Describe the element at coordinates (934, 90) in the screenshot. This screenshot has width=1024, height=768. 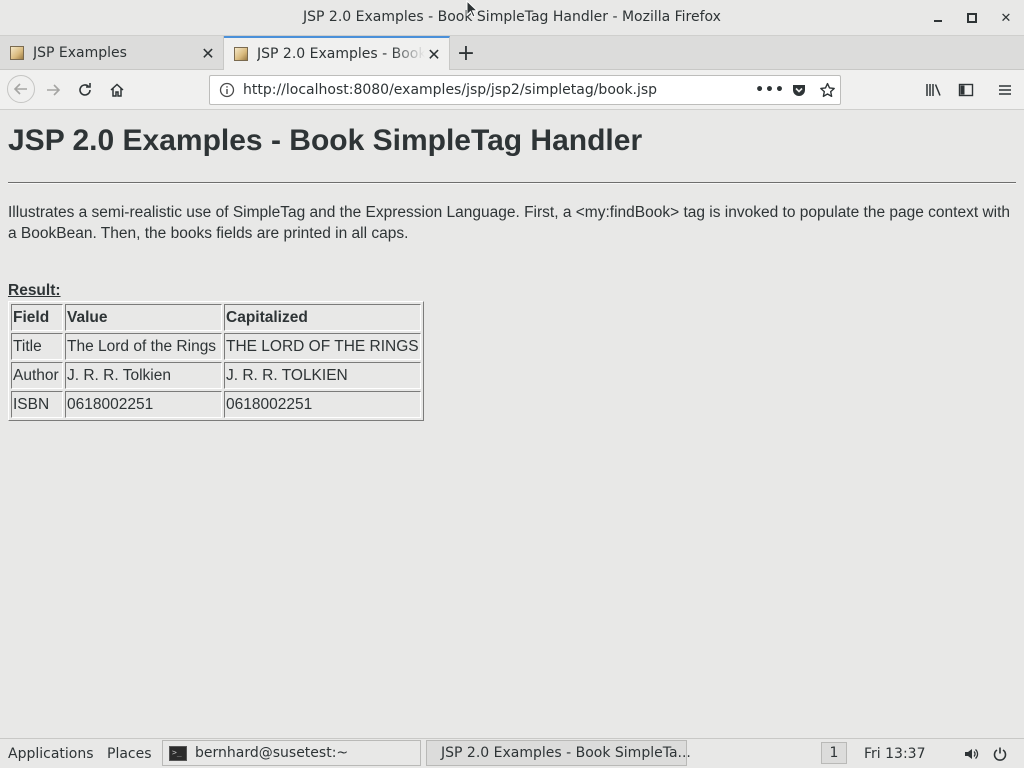
I see `library-icon` at that location.